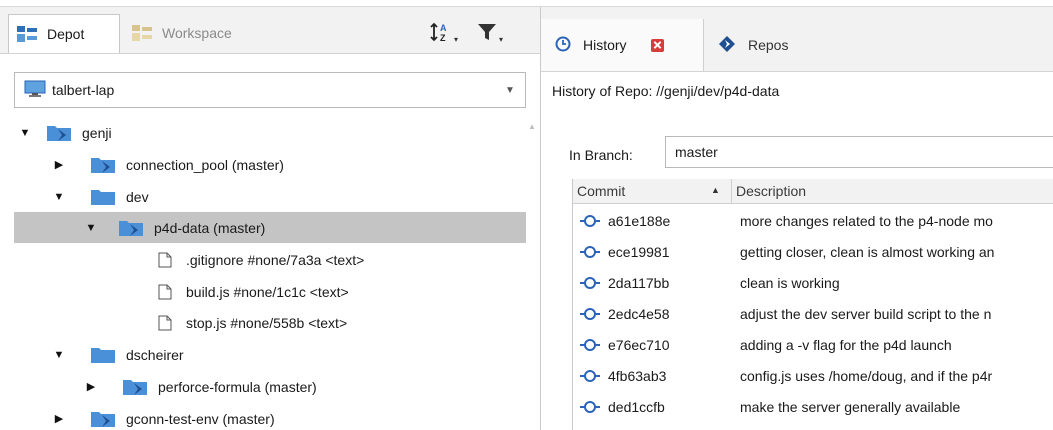  What do you see at coordinates (657, 45) in the screenshot?
I see `close-tab-icon` at bounding box center [657, 45].